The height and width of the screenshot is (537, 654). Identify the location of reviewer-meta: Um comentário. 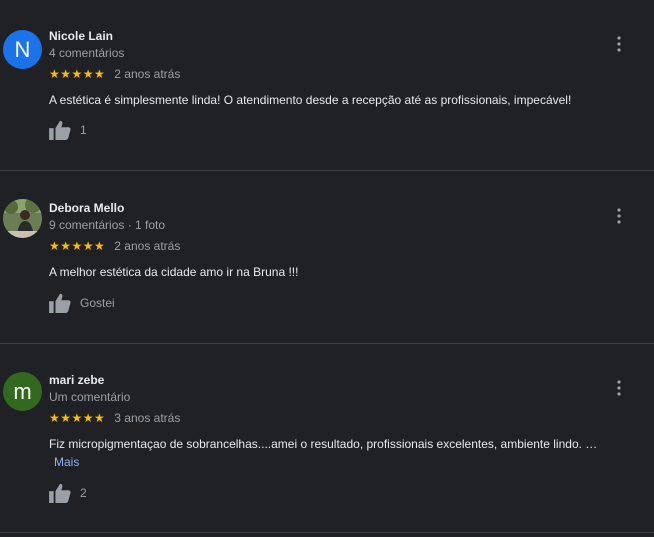
(90, 397).